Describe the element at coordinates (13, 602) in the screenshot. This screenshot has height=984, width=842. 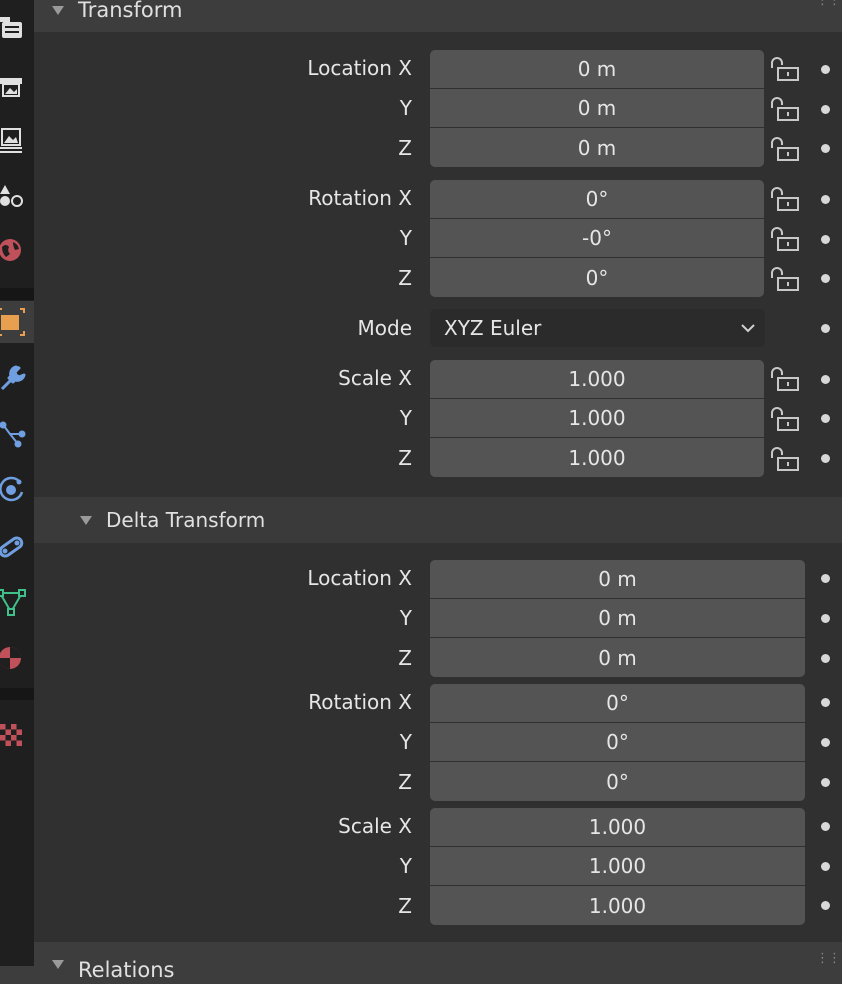
I see `mesh-triangle-icon` at that location.